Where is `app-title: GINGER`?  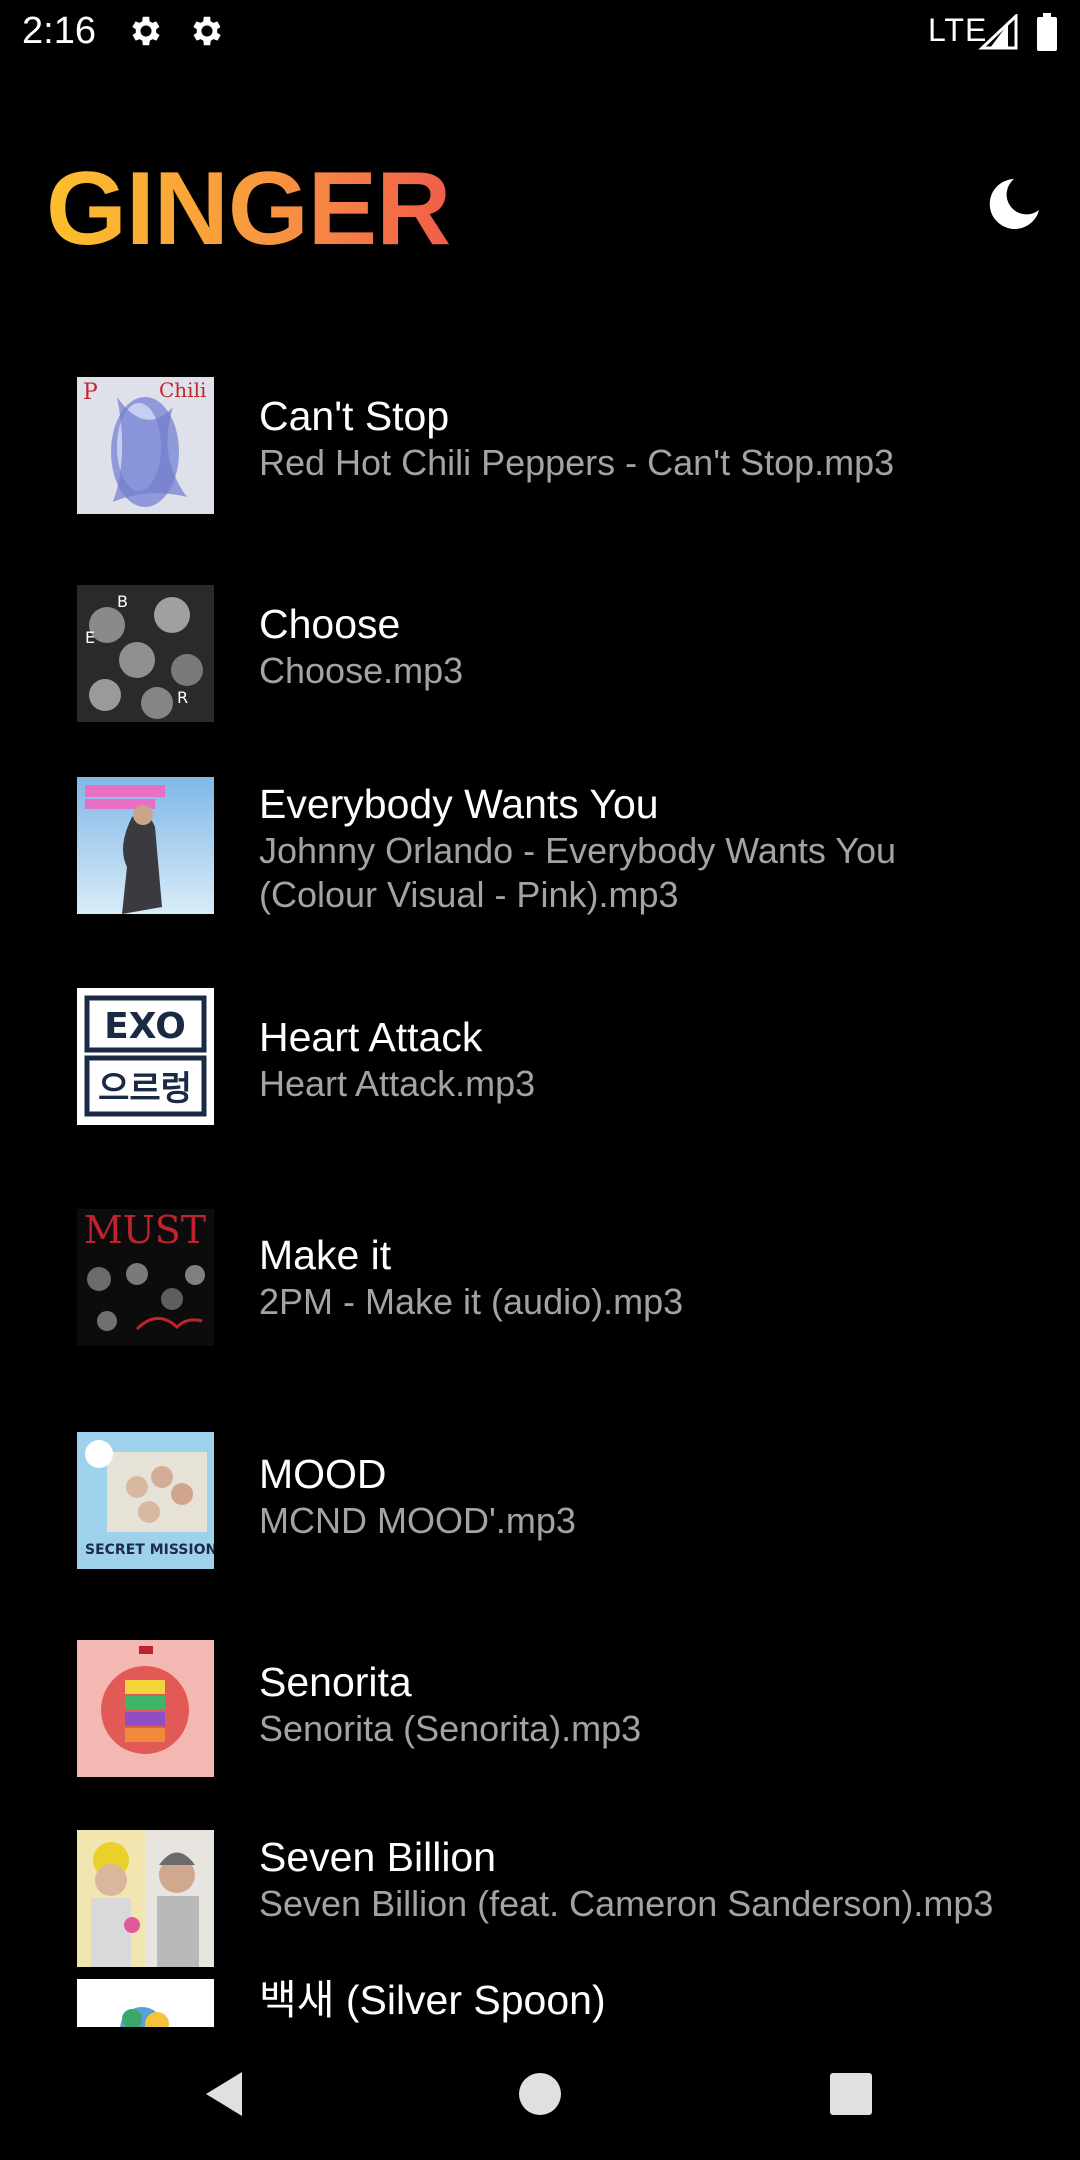
app-title: GINGER is located at coordinates (248, 209).